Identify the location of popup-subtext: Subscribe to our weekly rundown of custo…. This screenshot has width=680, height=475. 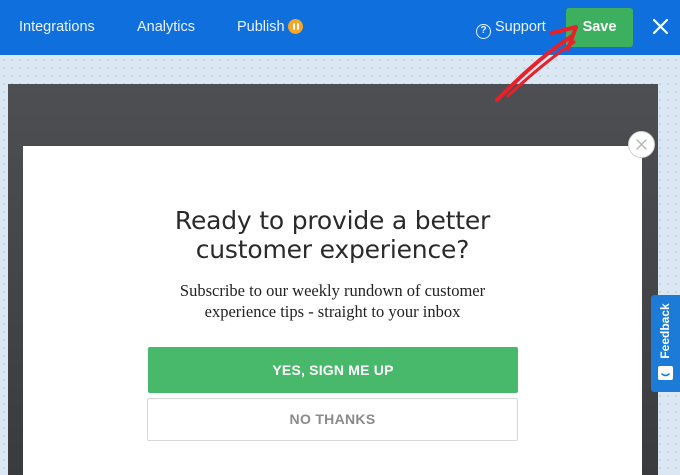
(332, 301).